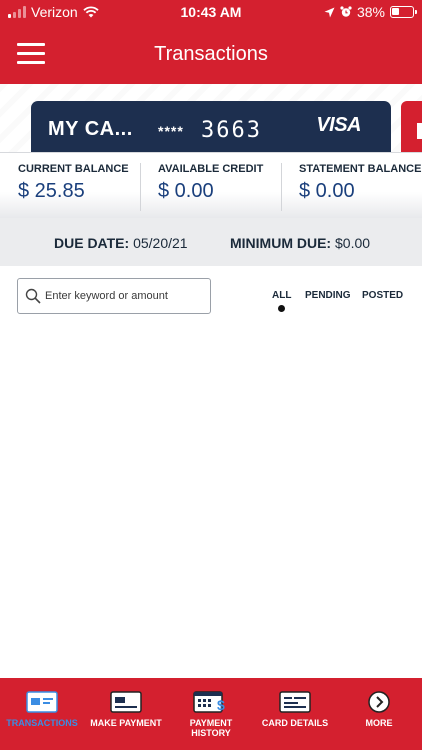  What do you see at coordinates (281, 308) in the screenshot?
I see `selected-filter-indicator` at bounding box center [281, 308].